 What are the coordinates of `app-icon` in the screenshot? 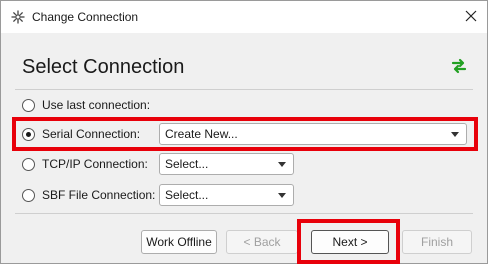 It's located at (18, 17).